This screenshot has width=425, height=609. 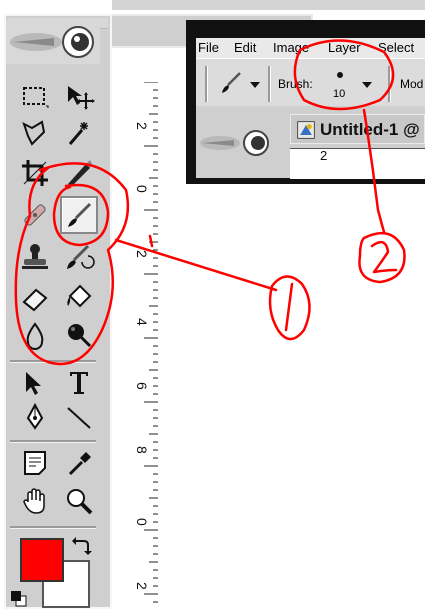 I want to click on eraser-tool, so click(x=35, y=297).